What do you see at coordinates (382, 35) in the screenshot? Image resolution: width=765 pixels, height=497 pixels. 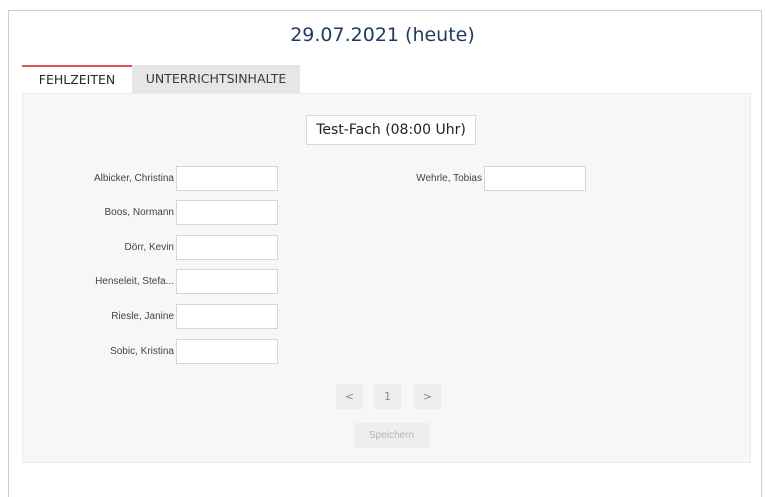 I see `page-title: 29.07.2021 (heute)` at bounding box center [382, 35].